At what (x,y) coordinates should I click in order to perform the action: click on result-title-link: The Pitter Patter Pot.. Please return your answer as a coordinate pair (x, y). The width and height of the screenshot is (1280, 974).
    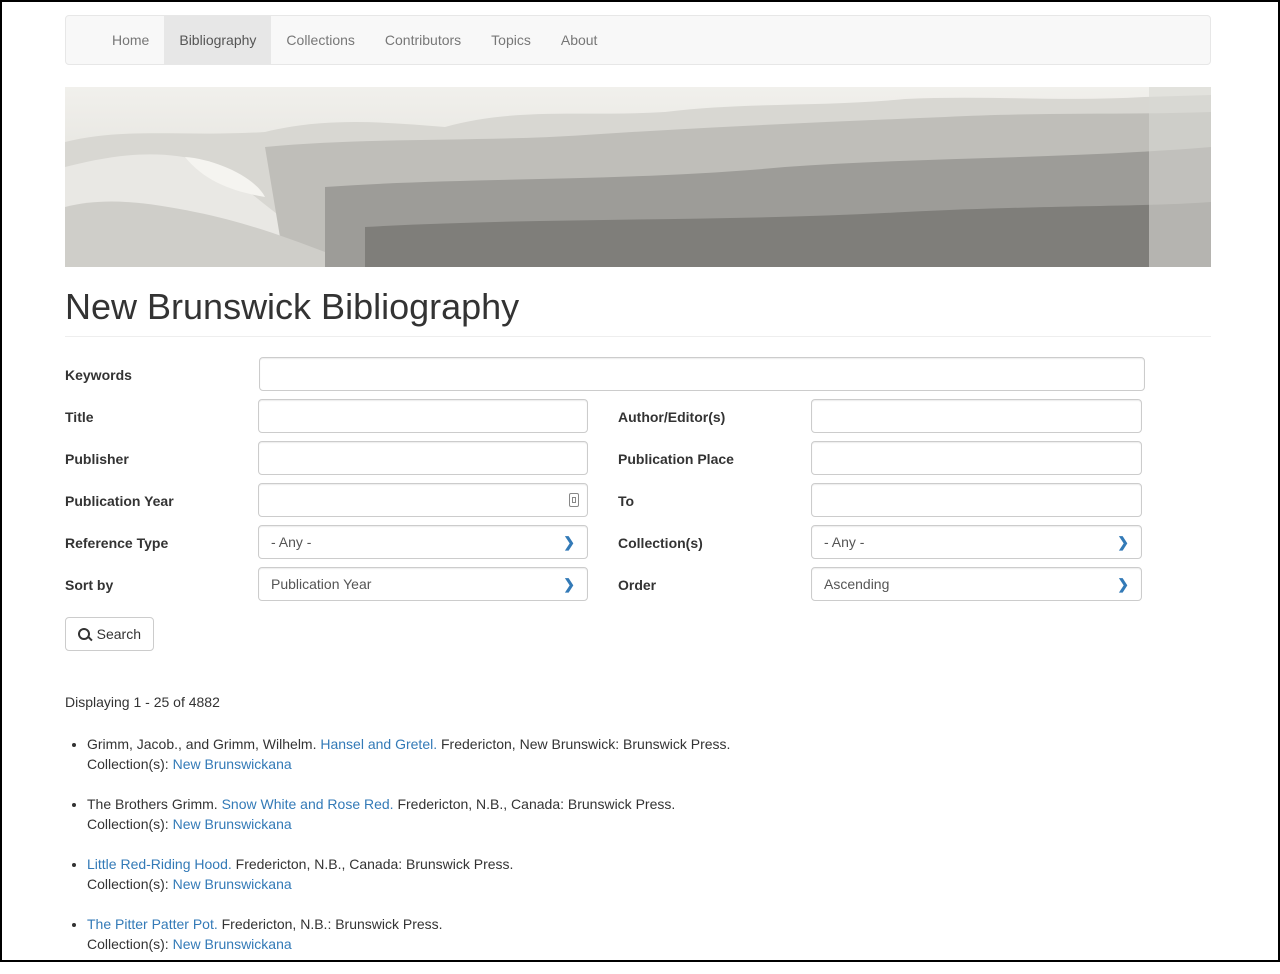
    Looking at the image, I should click on (152, 924).